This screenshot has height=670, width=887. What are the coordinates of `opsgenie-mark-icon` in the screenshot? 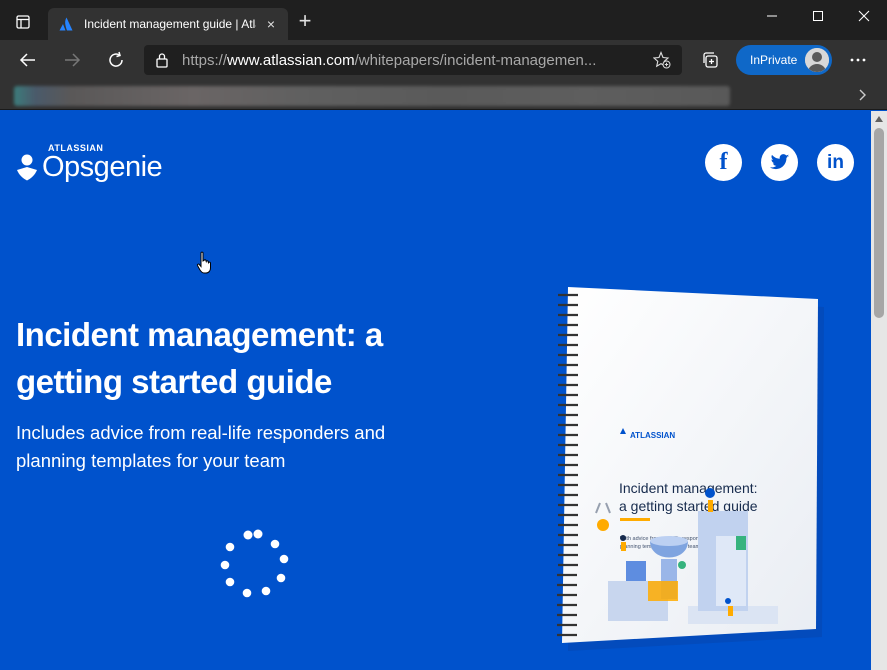 It's located at (27, 167).